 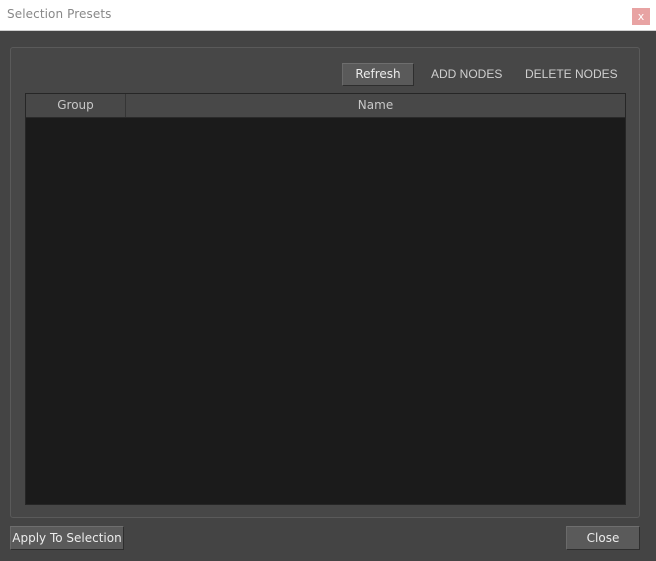 What do you see at coordinates (67, 538) in the screenshot?
I see `apply-to-selection-button: Apply To Selection` at bounding box center [67, 538].